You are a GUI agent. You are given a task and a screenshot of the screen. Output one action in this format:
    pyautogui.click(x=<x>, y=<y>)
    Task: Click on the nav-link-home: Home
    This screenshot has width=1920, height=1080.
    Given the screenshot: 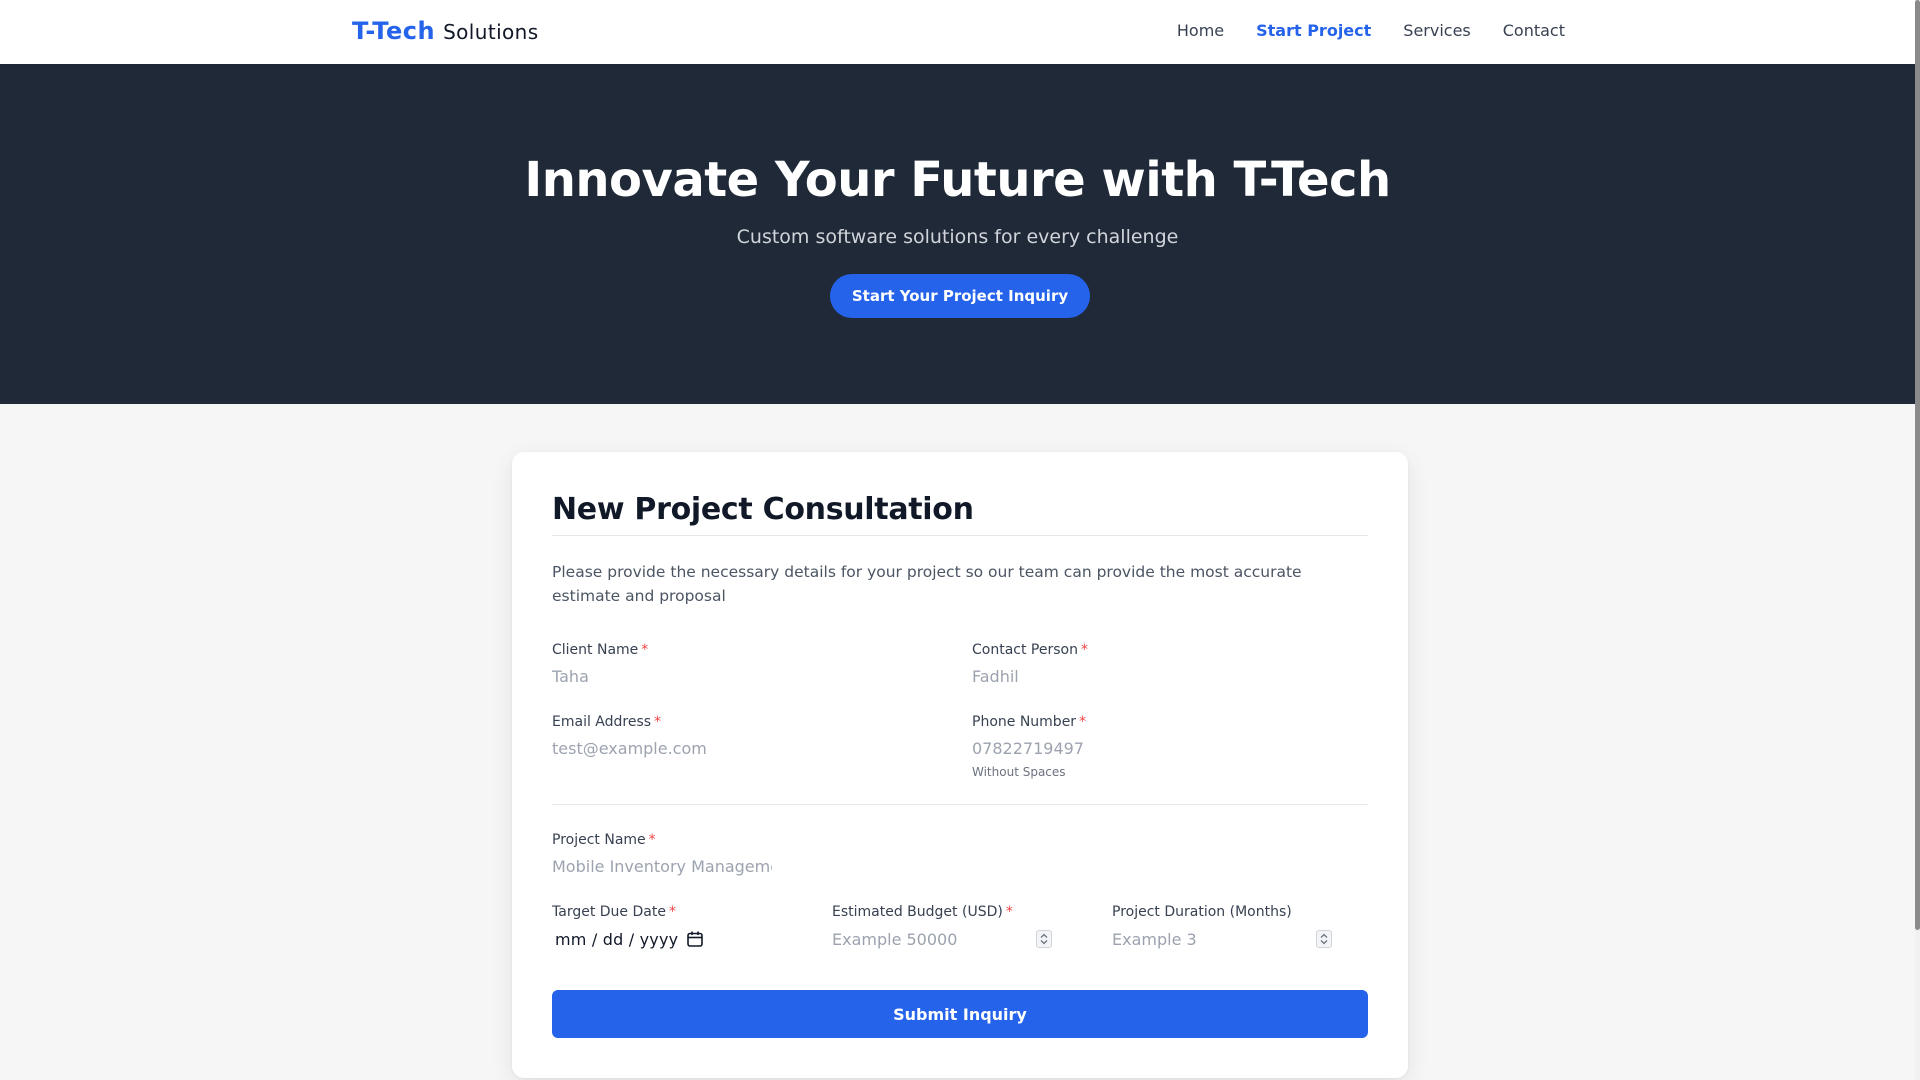 What is the action you would take?
    pyautogui.click(x=1200, y=30)
    